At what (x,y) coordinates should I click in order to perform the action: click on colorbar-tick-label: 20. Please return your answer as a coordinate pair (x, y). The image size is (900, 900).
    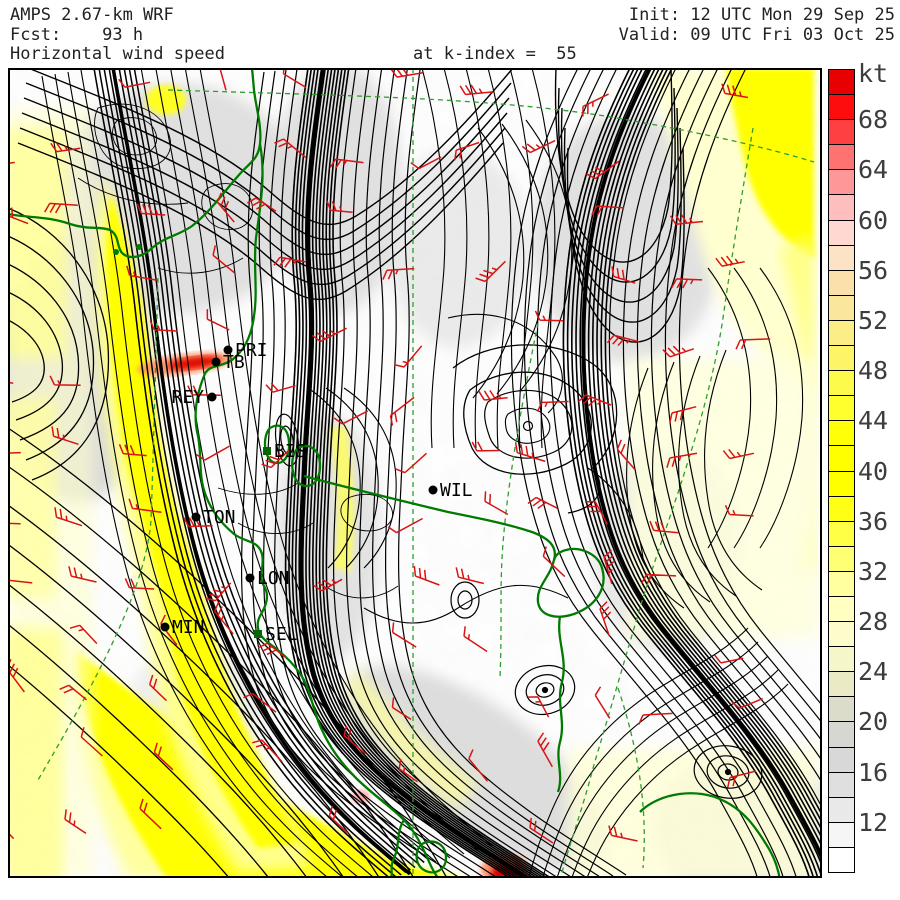
    Looking at the image, I should click on (873, 722).